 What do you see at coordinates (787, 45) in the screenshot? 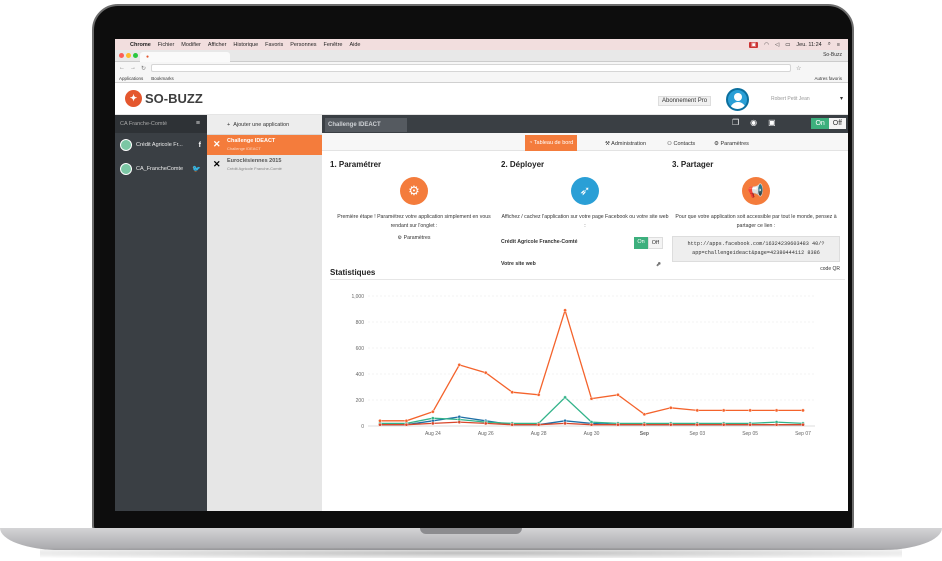
I see `battery-icon: ▭` at bounding box center [787, 45].